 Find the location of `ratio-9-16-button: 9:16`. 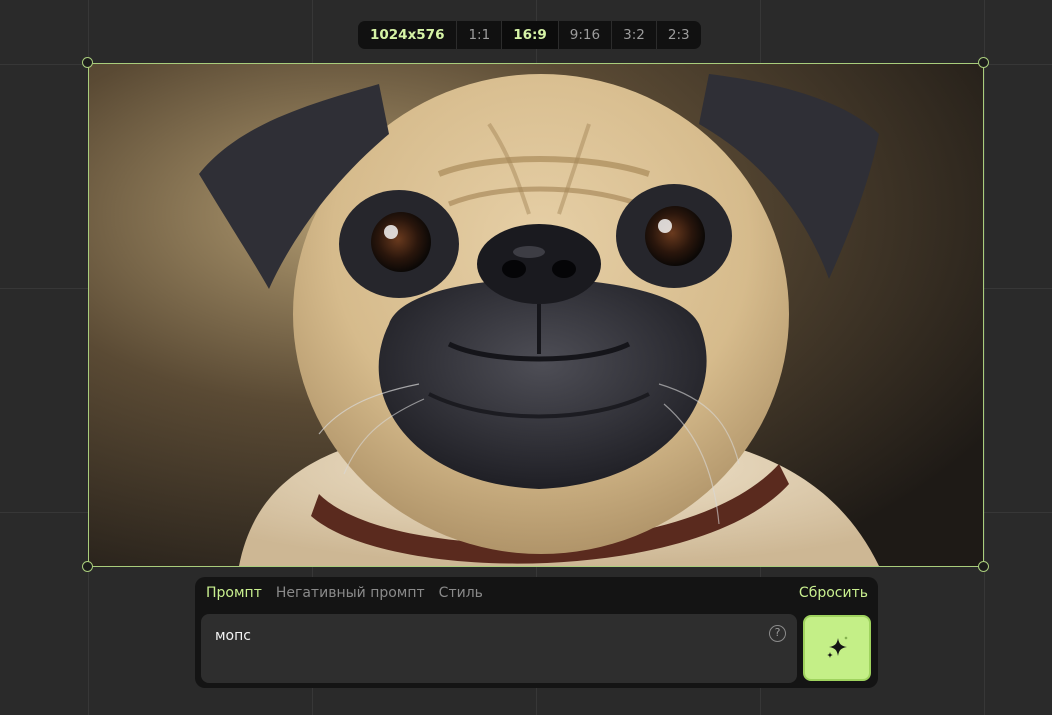

ratio-9-16-button: 9:16 is located at coordinates (586, 35).